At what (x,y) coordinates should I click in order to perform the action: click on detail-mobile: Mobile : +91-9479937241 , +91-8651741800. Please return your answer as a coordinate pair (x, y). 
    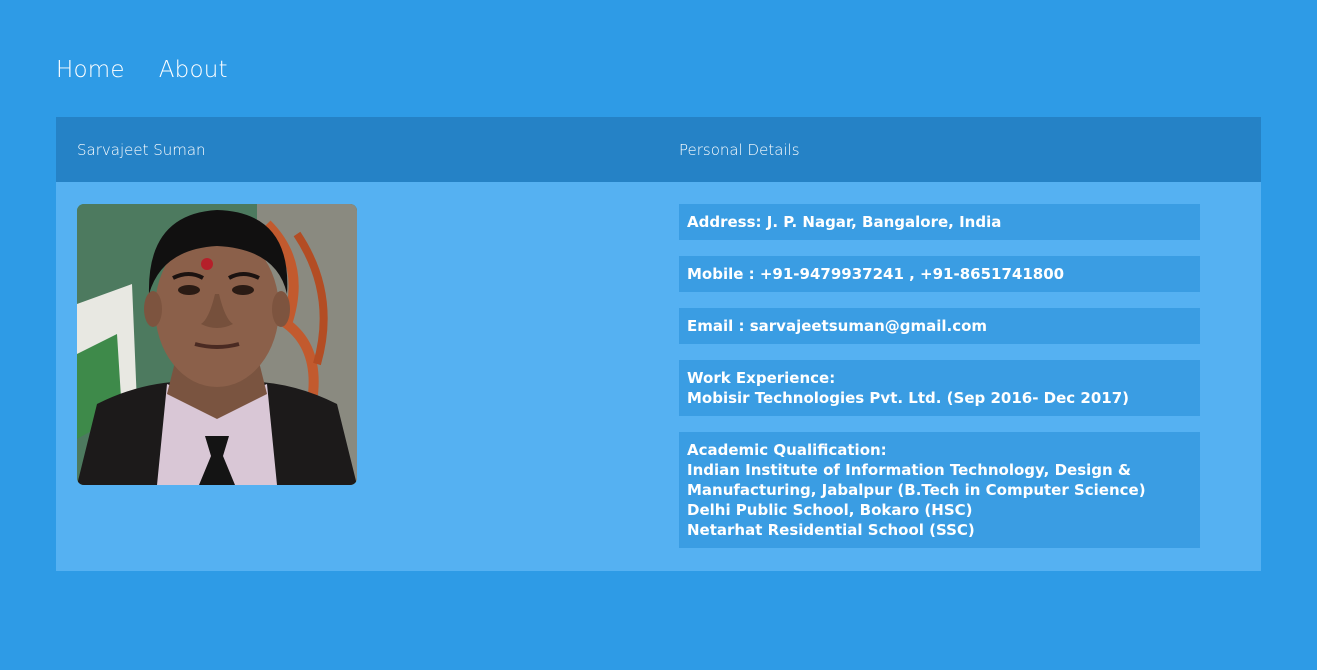
    Looking at the image, I should click on (939, 274).